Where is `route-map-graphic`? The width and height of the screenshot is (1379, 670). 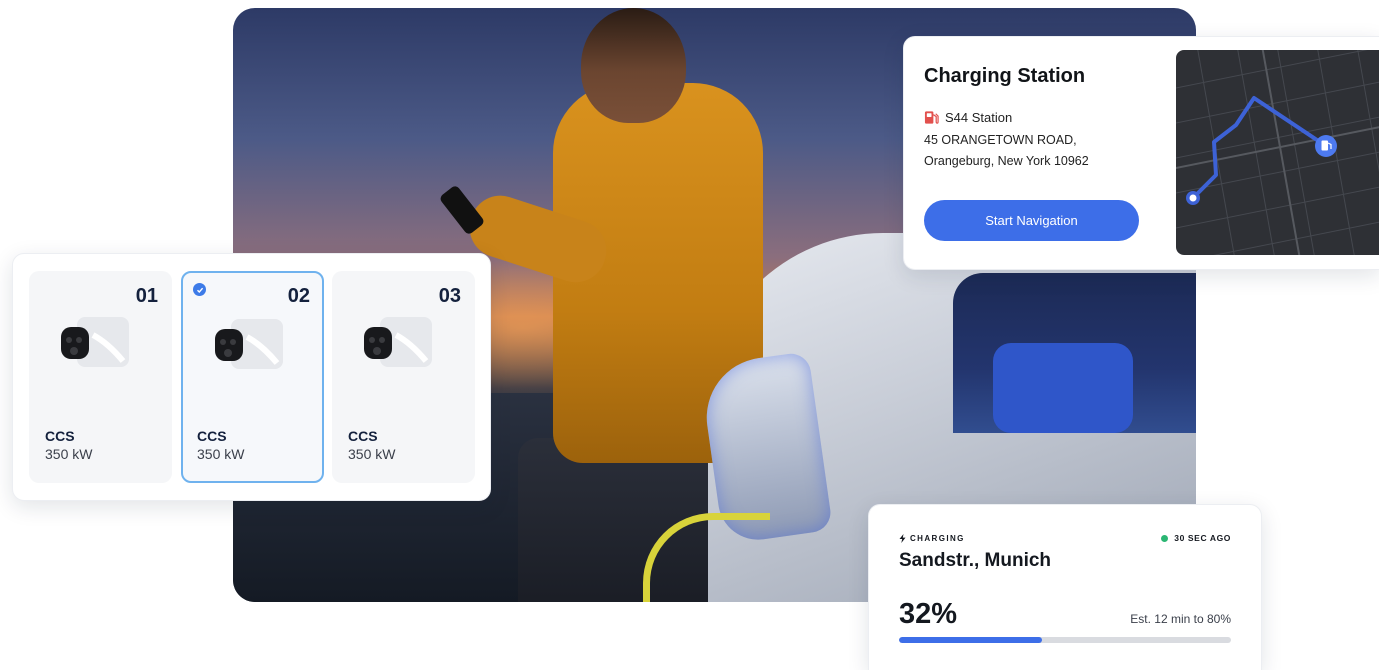
route-map-graphic is located at coordinates (1277, 152).